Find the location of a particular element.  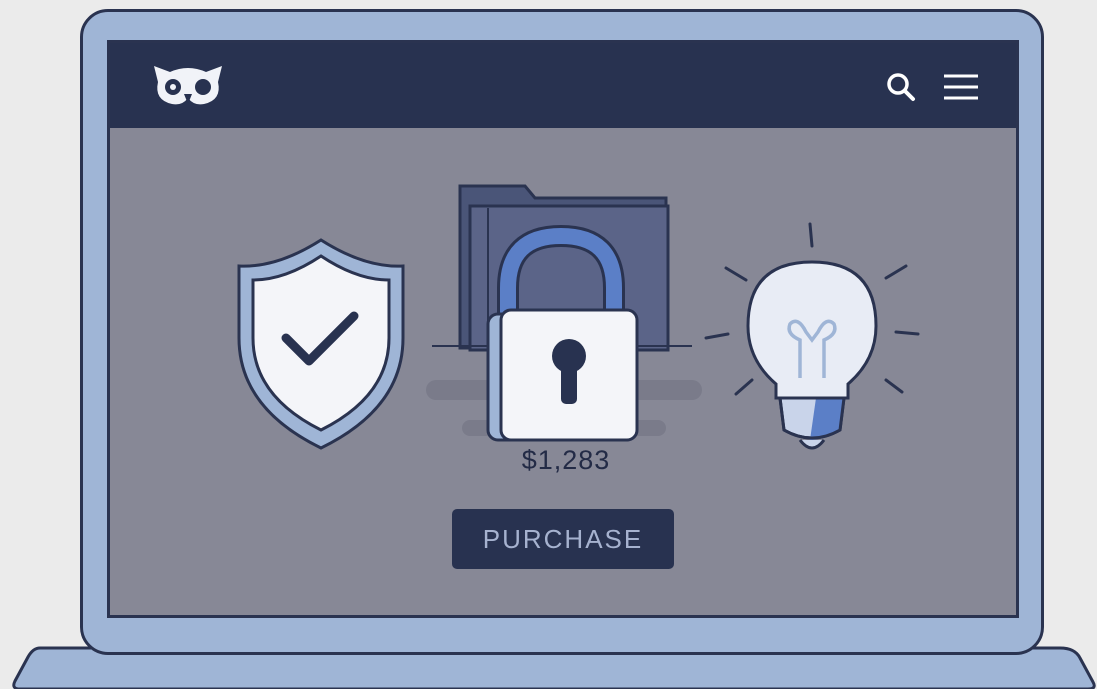

hamburger-menu-icon is located at coordinates (961, 87).